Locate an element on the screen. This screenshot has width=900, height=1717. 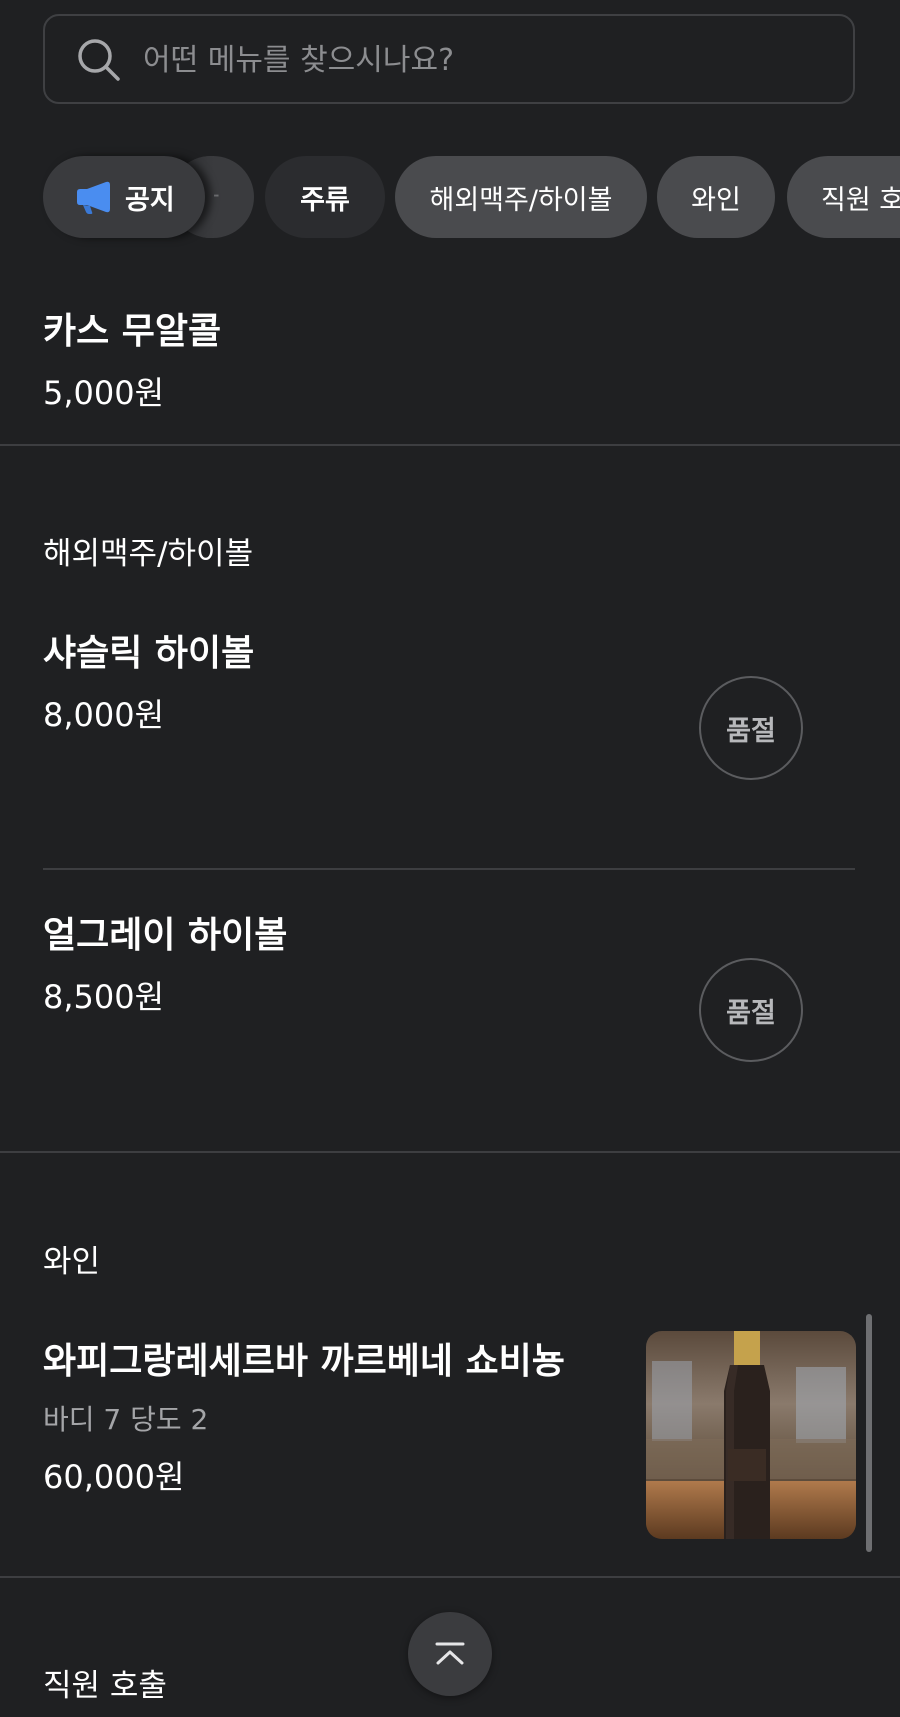
tab-notice-label: 공지 is located at coordinates (150, 200).